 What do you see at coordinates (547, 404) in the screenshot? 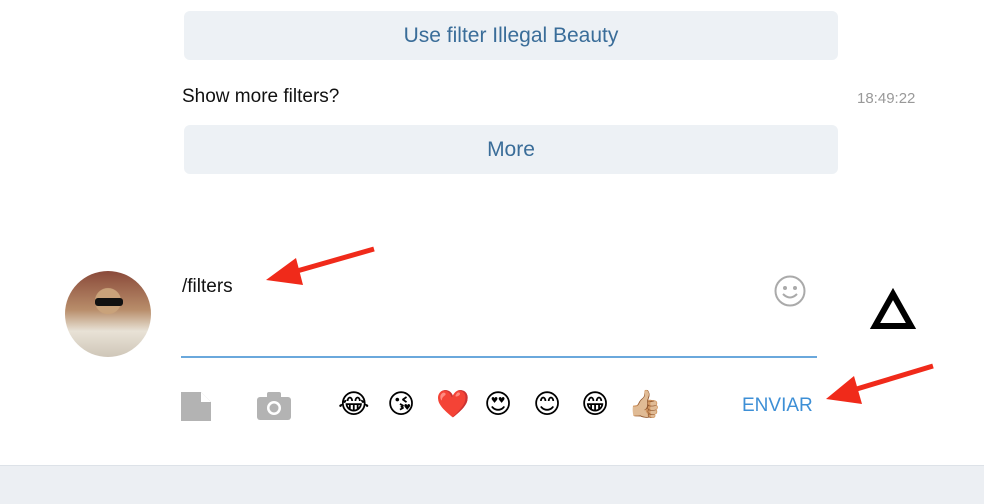
I see `emoji-smile: 😊` at bounding box center [547, 404].